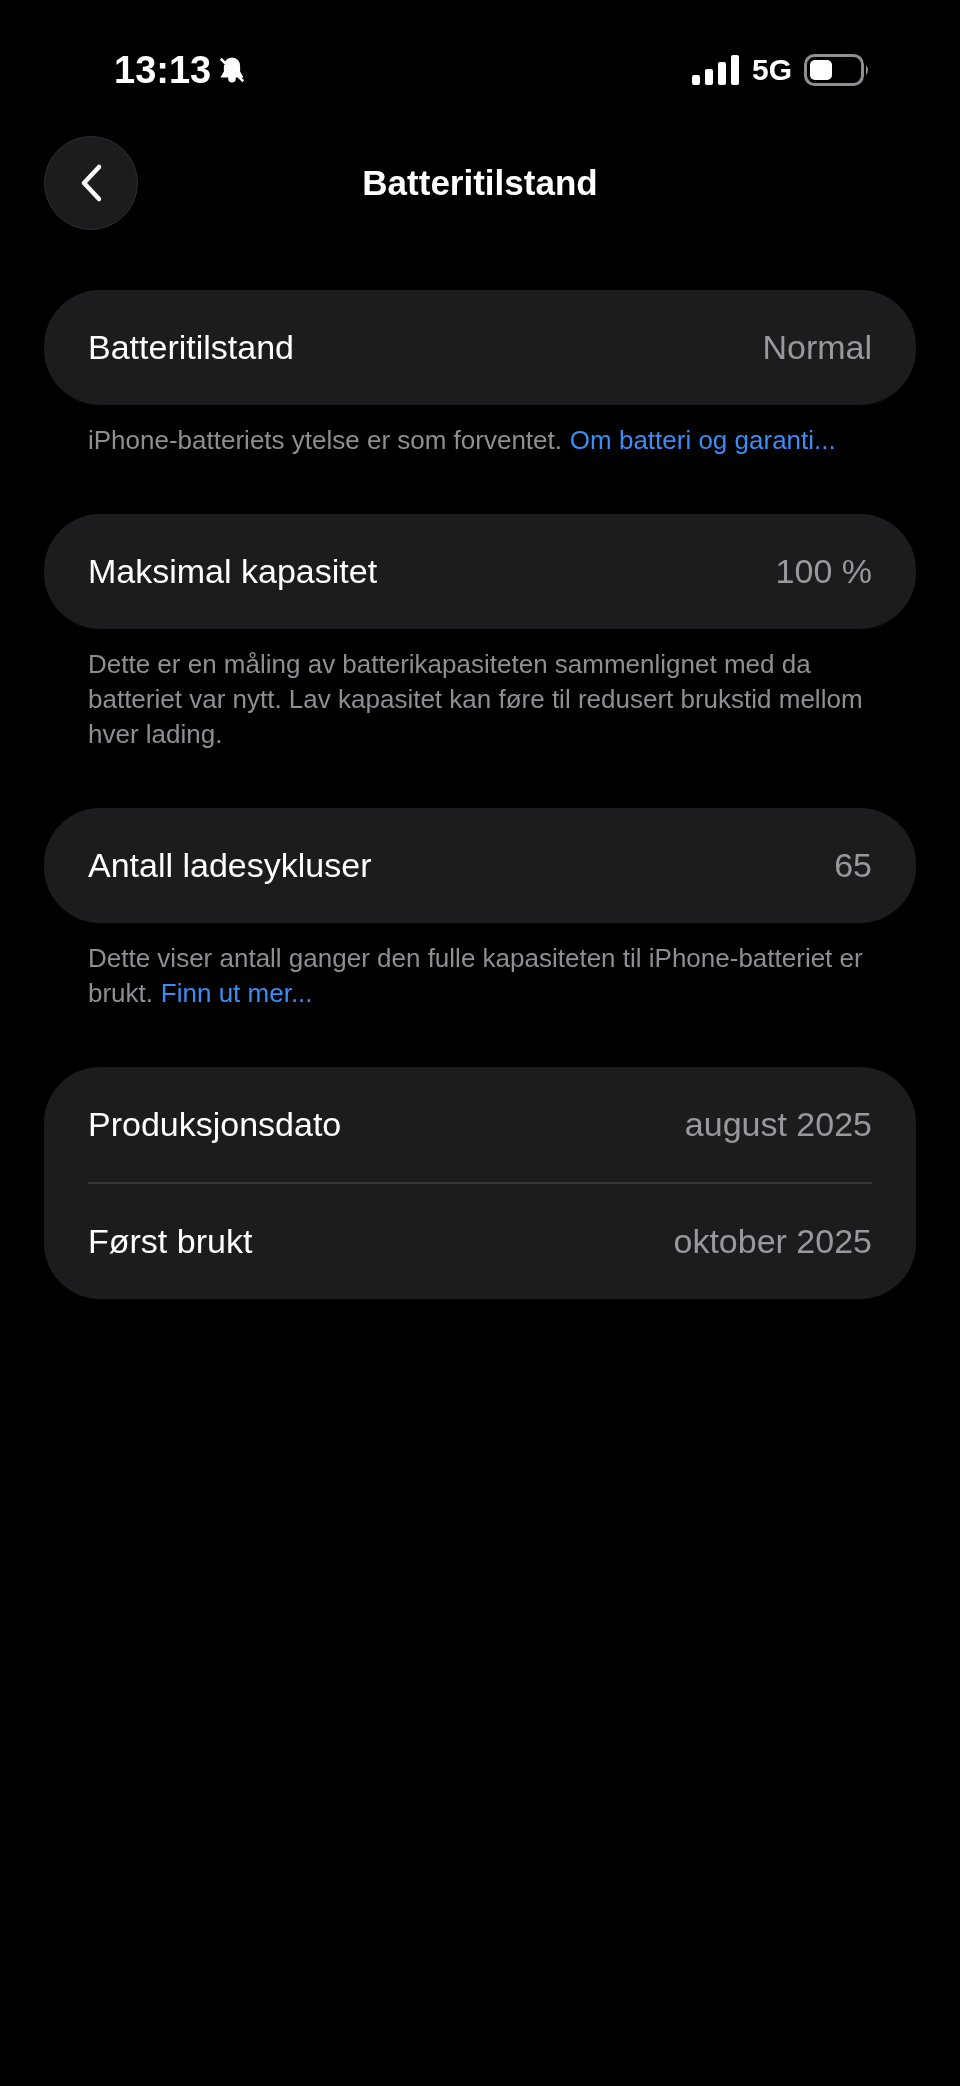  What do you see at coordinates (170, 1241) in the screenshot?
I see `row-label: Først brukt` at bounding box center [170, 1241].